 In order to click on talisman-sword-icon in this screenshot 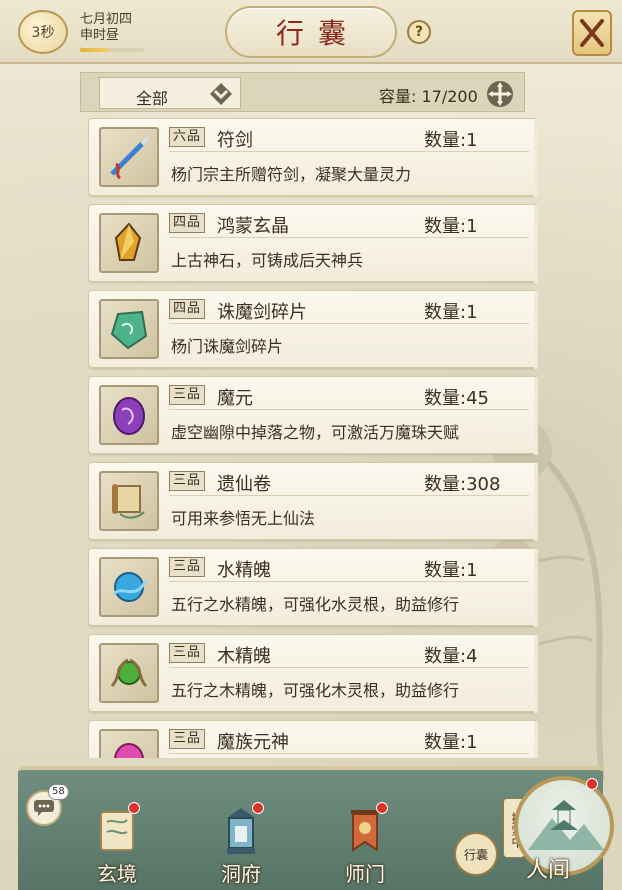, I will do `click(129, 157)`.